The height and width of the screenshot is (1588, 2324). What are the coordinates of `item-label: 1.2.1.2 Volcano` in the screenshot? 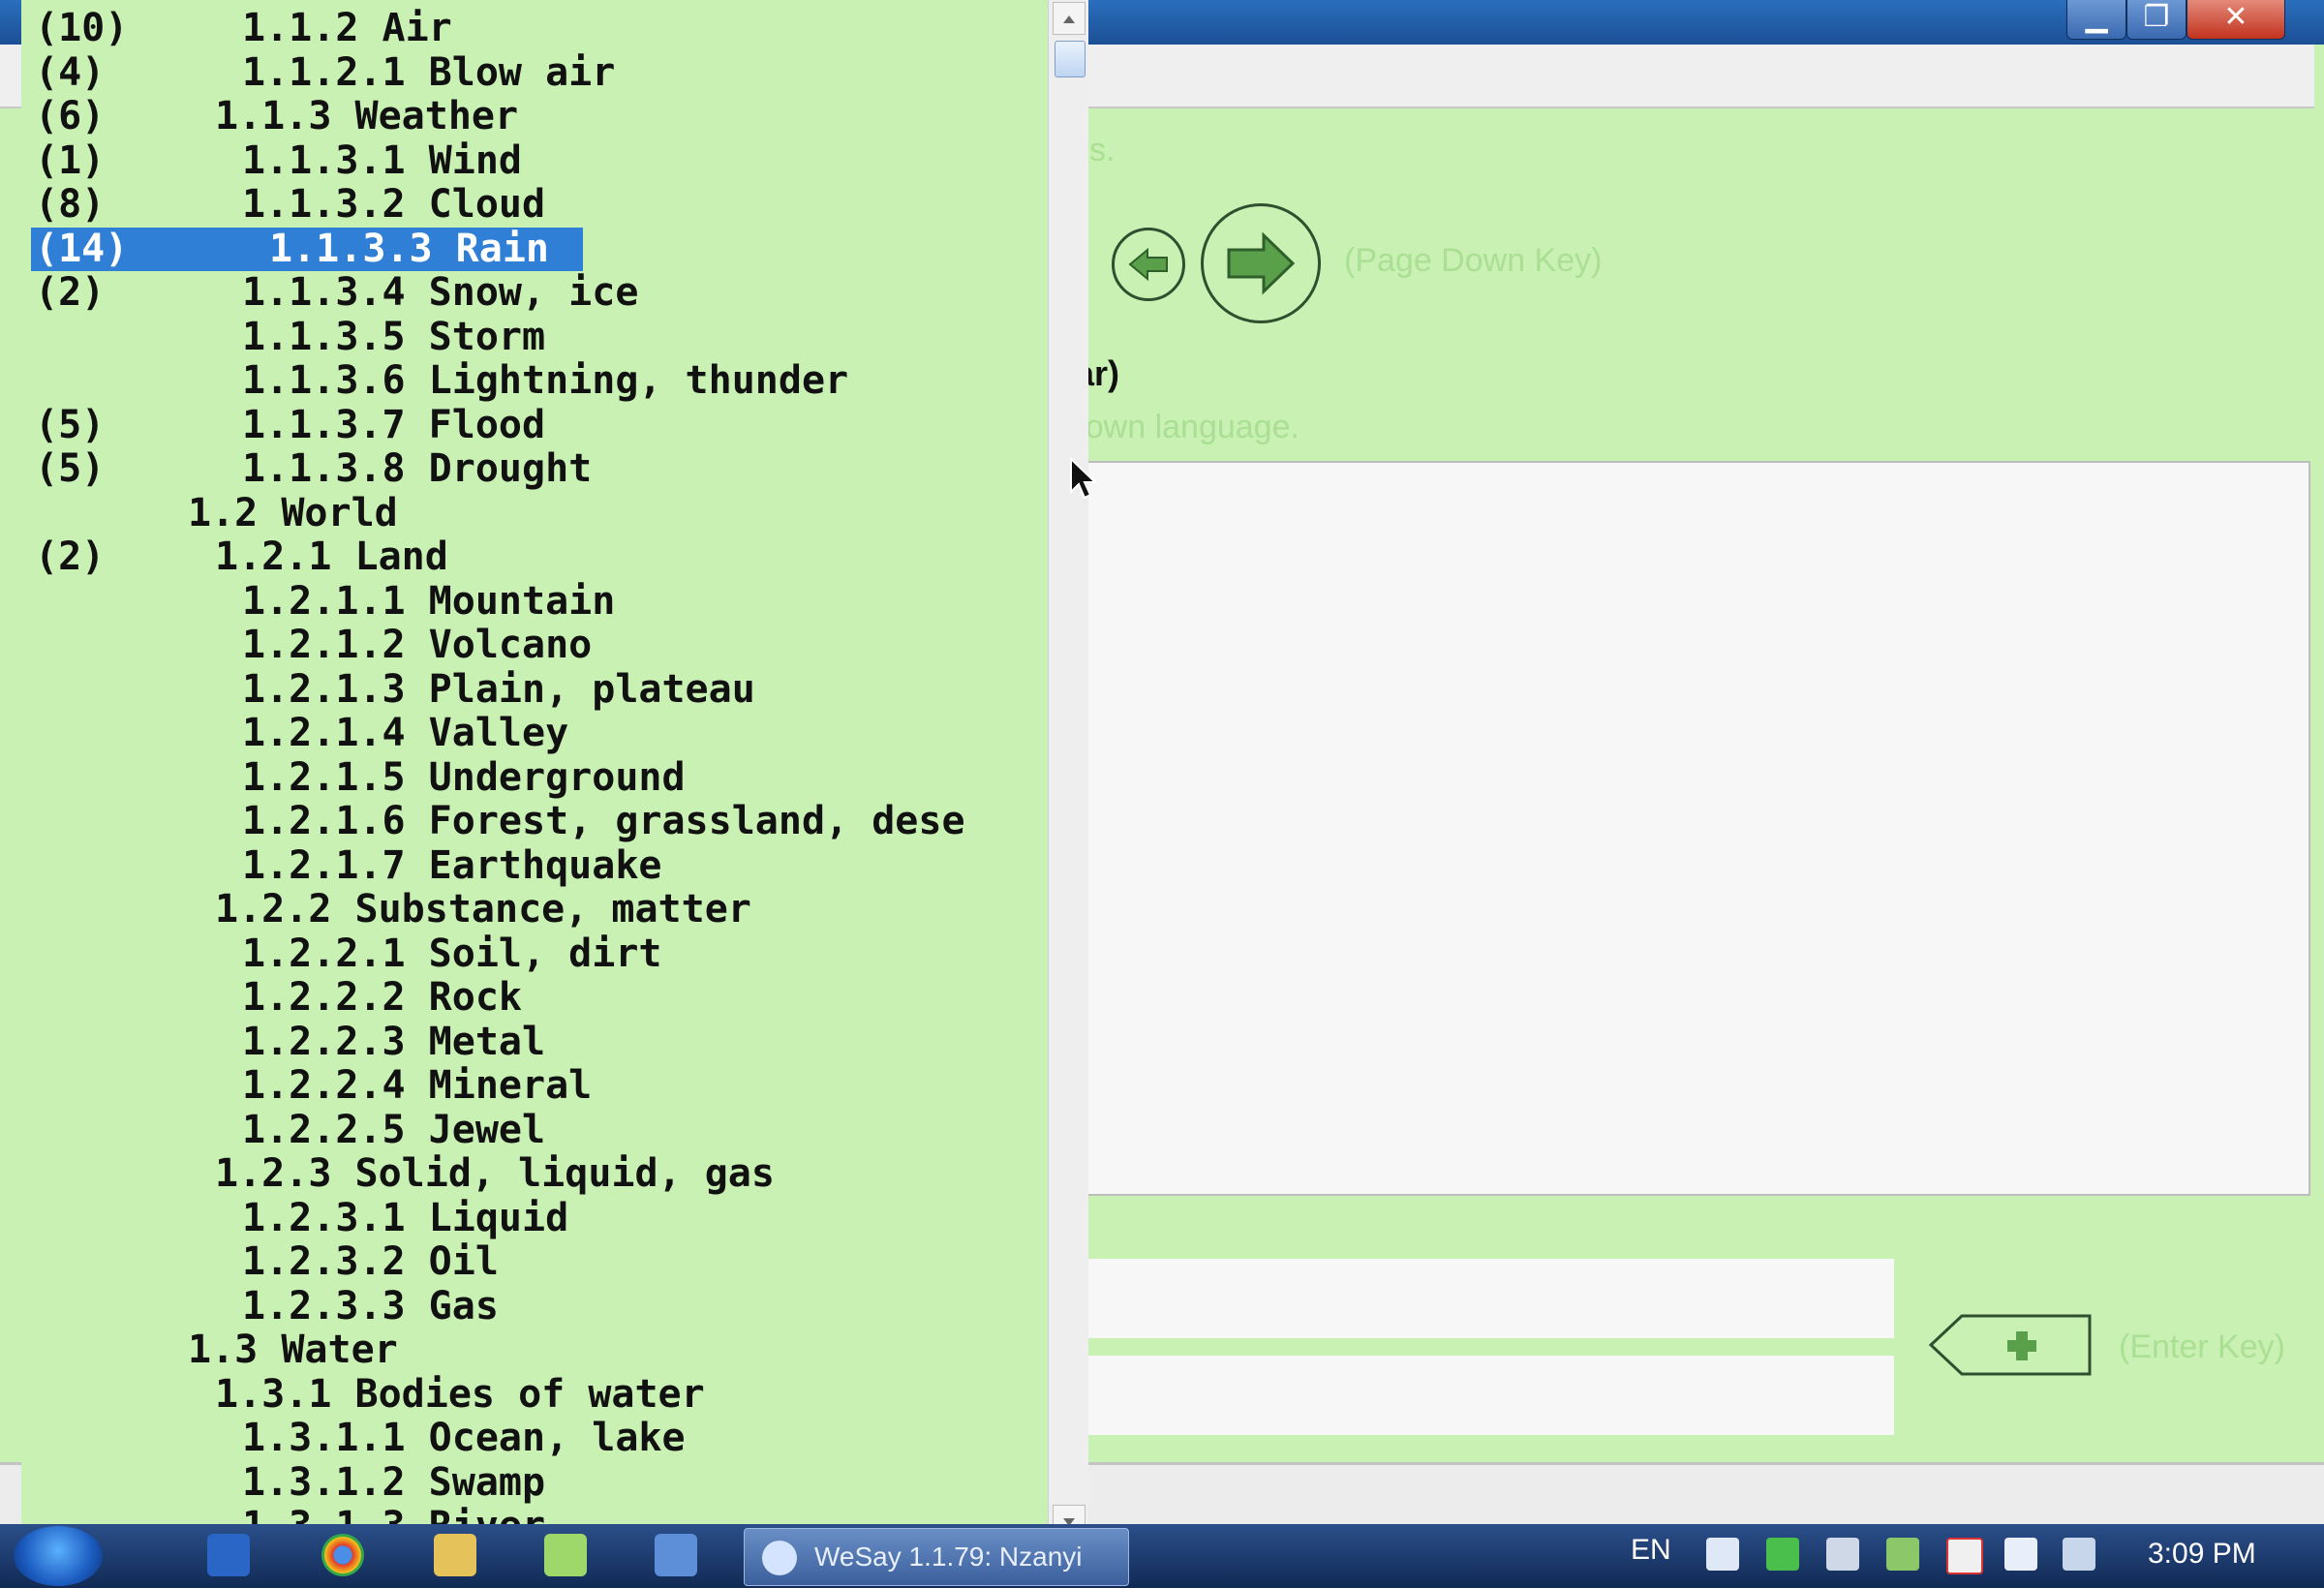 It's located at (418, 645).